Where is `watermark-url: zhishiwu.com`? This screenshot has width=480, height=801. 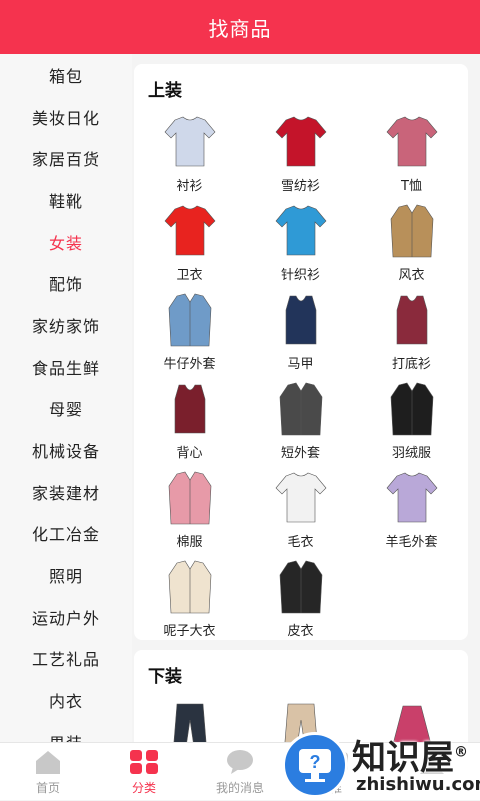
watermark-url: zhishiwu.com is located at coordinates (418, 784).